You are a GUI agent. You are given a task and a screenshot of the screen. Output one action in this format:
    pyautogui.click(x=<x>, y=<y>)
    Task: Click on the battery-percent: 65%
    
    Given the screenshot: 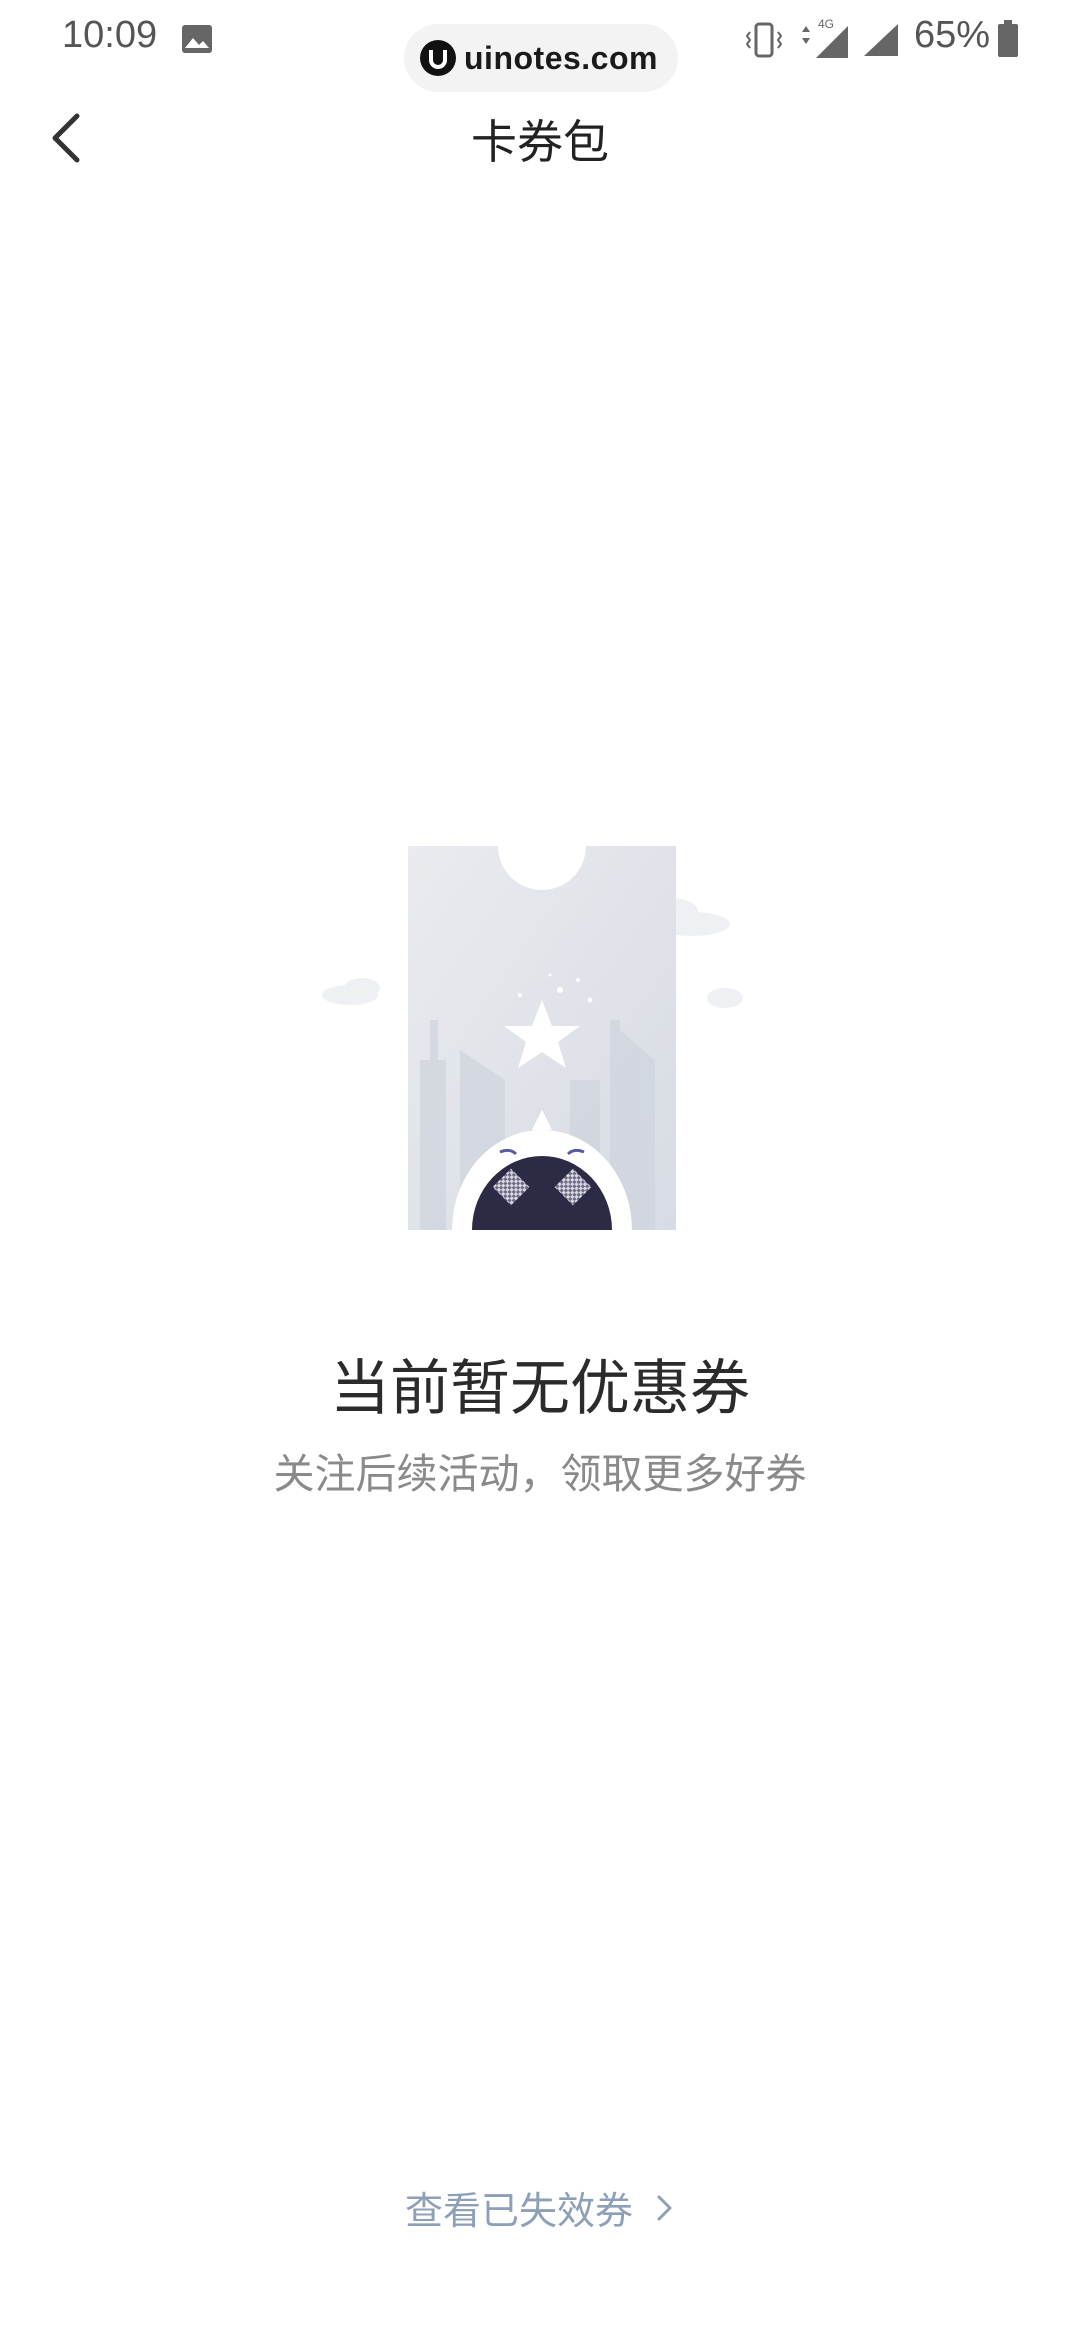 What is the action you would take?
    pyautogui.click(x=952, y=35)
    